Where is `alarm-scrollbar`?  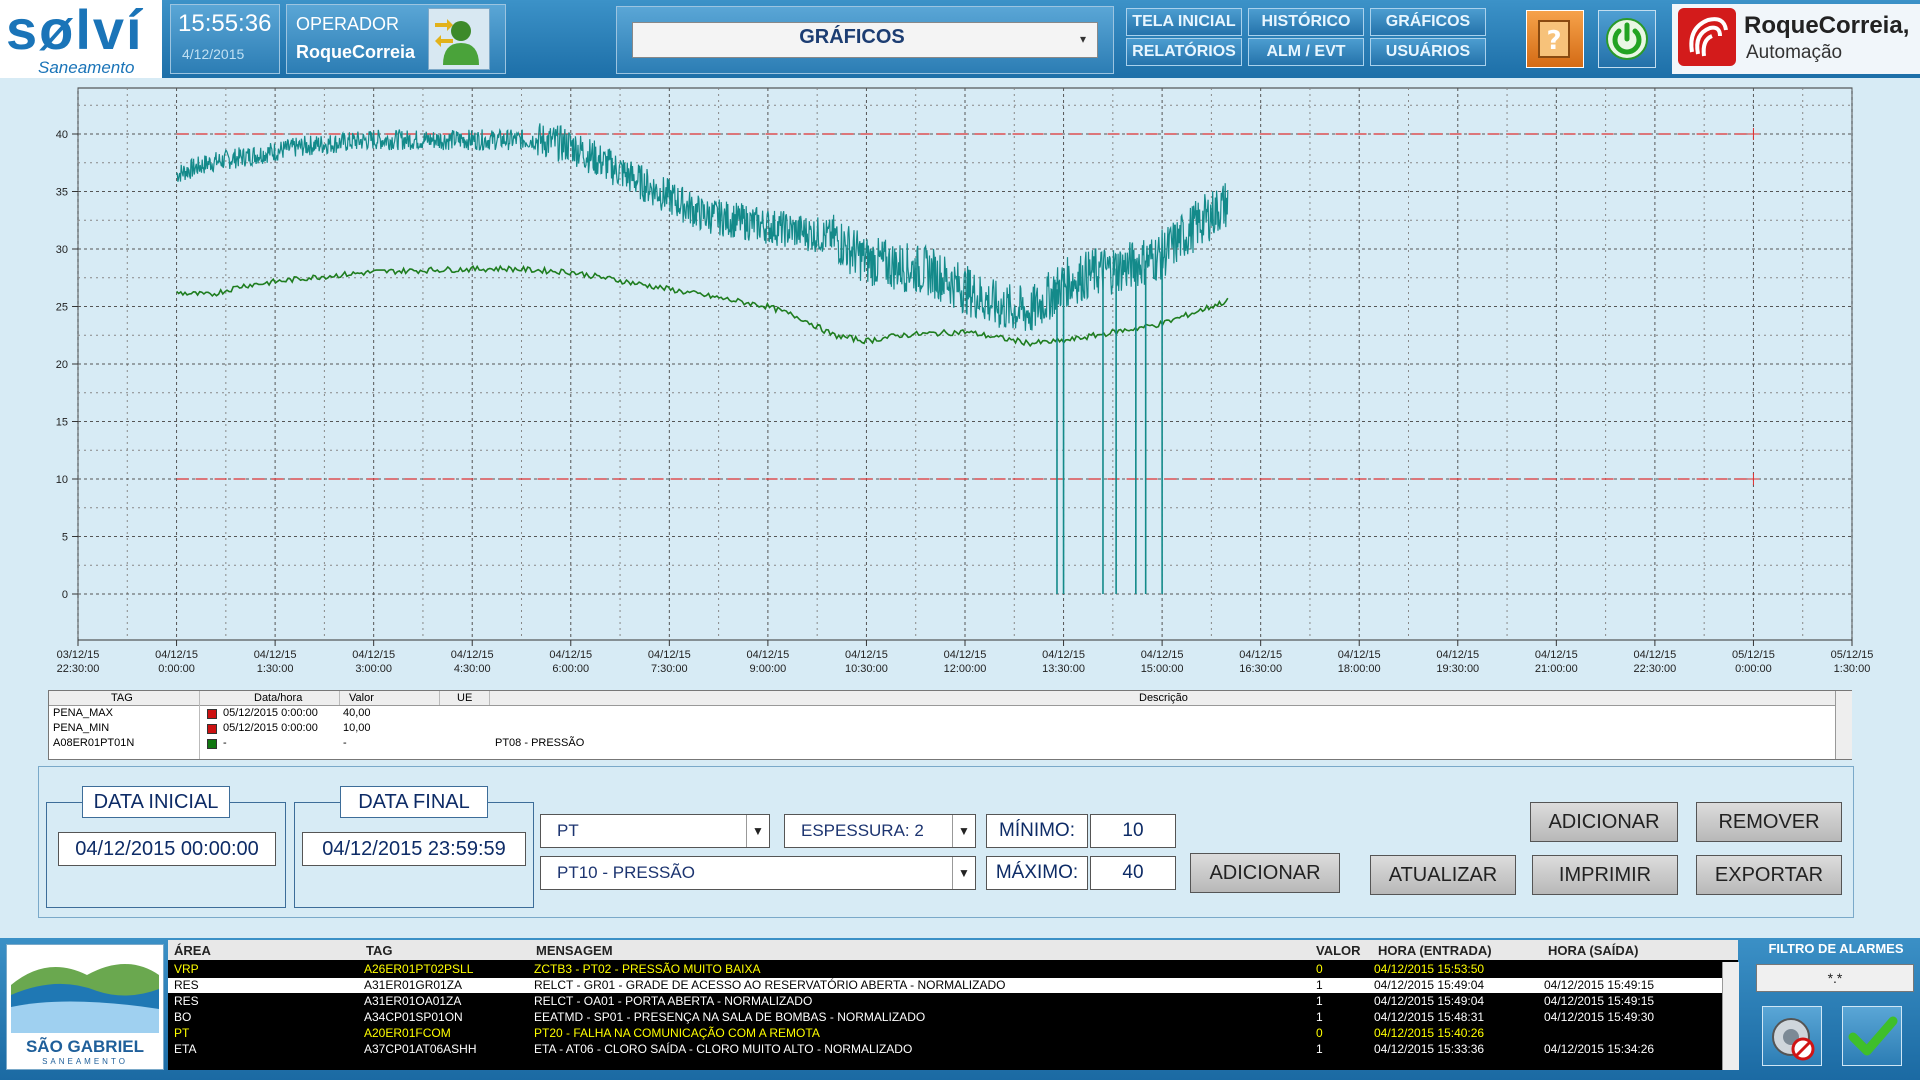 alarm-scrollbar is located at coordinates (1730, 1016).